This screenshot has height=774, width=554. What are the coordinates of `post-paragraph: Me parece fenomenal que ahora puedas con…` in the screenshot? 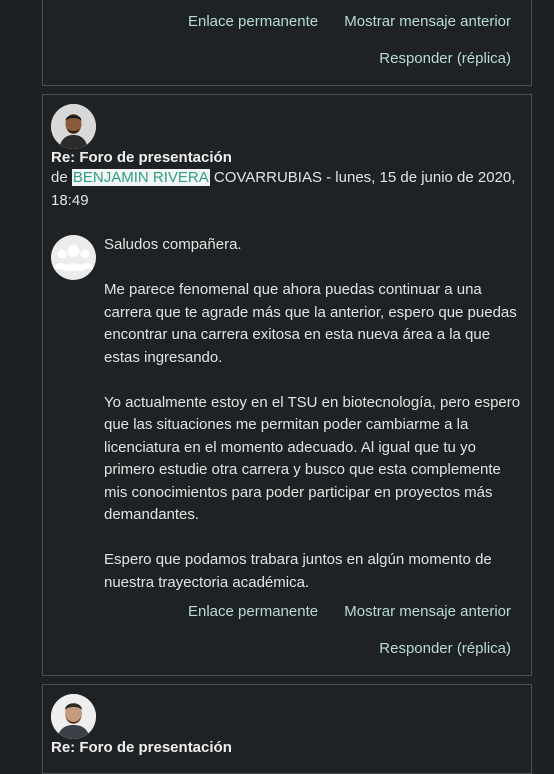 It's located at (310, 323).